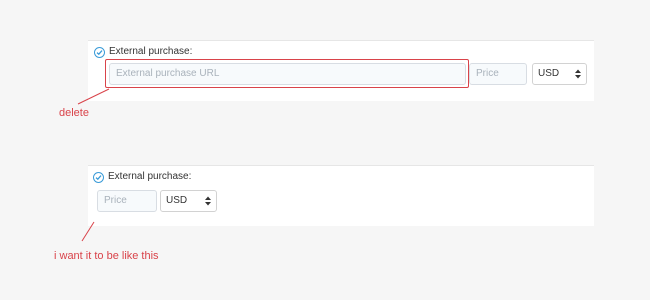 This screenshot has height=300, width=650. I want to click on desired-annotation: i want it to be like this, so click(106, 256).